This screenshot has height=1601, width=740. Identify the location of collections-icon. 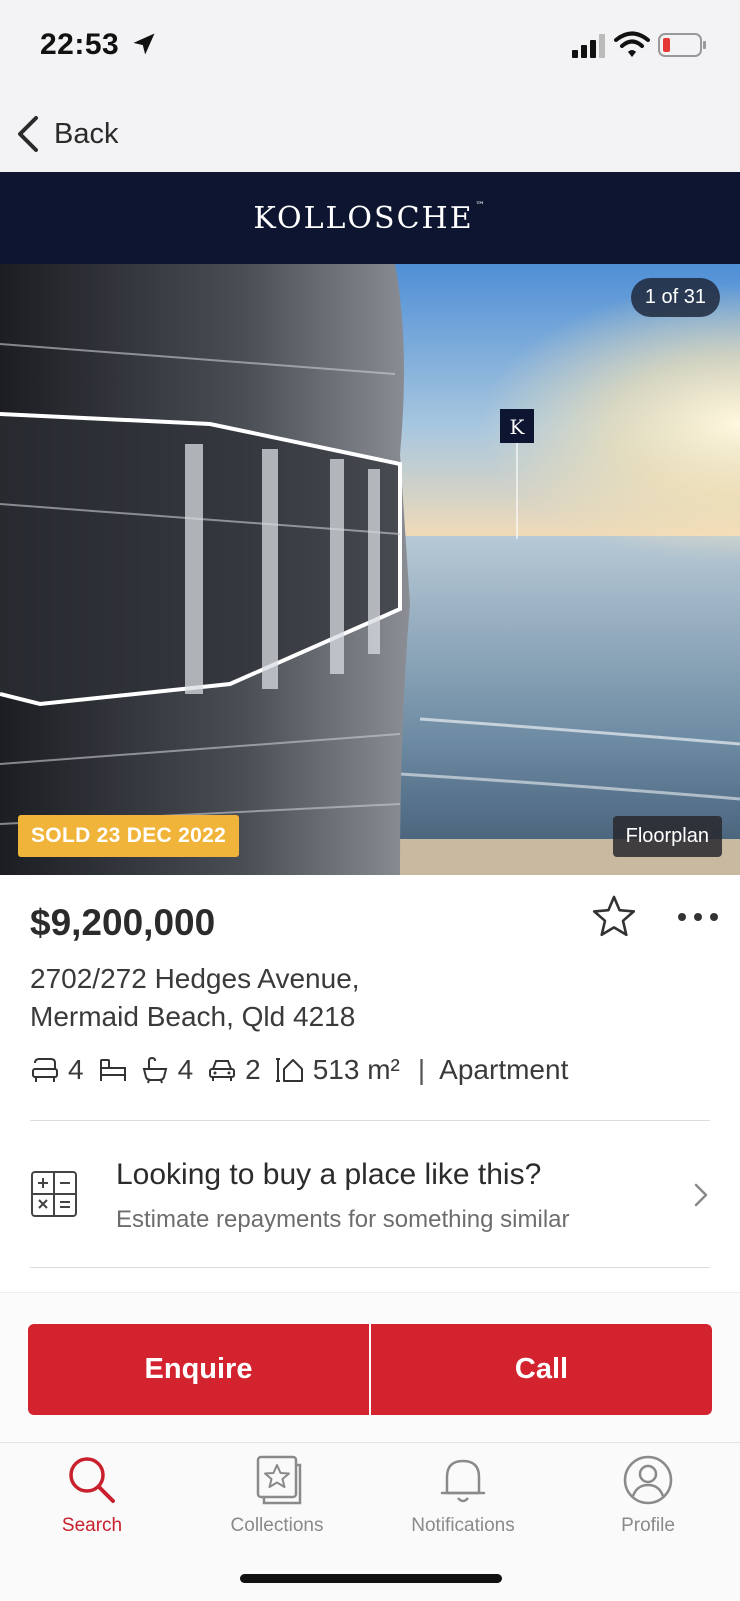
(279, 1480).